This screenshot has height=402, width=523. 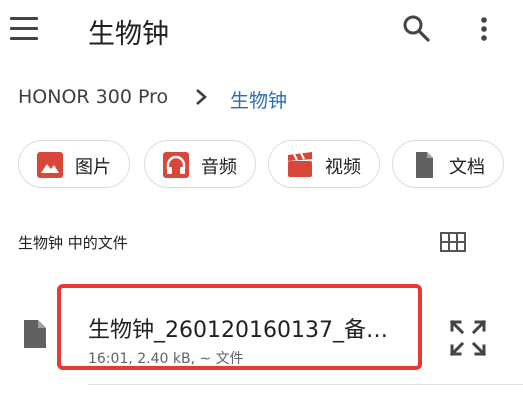 What do you see at coordinates (74, 164) in the screenshot?
I see `filter-chip-images: 图片` at bounding box center [74, 164].